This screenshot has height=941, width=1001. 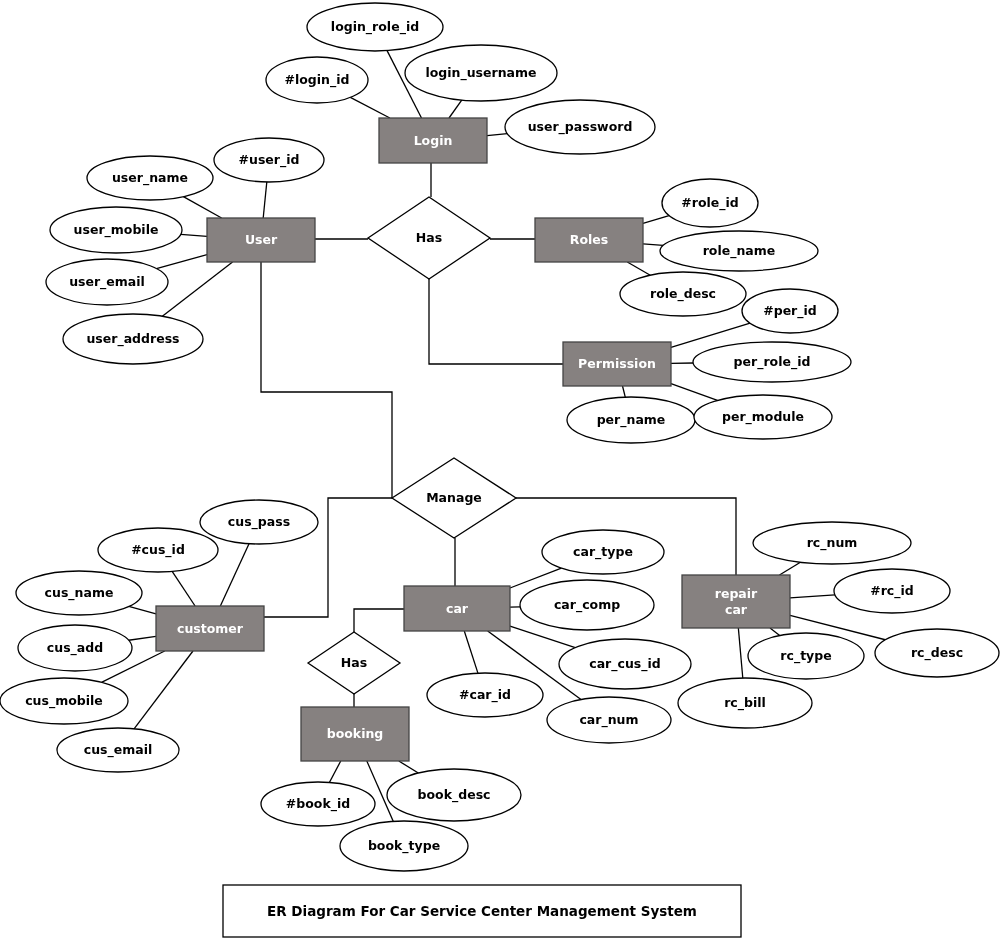 What do you see at coordinates (609, 720) in the screenshot?
I see `attribute-ellipse: car_num` at bounding box center [609, 720].